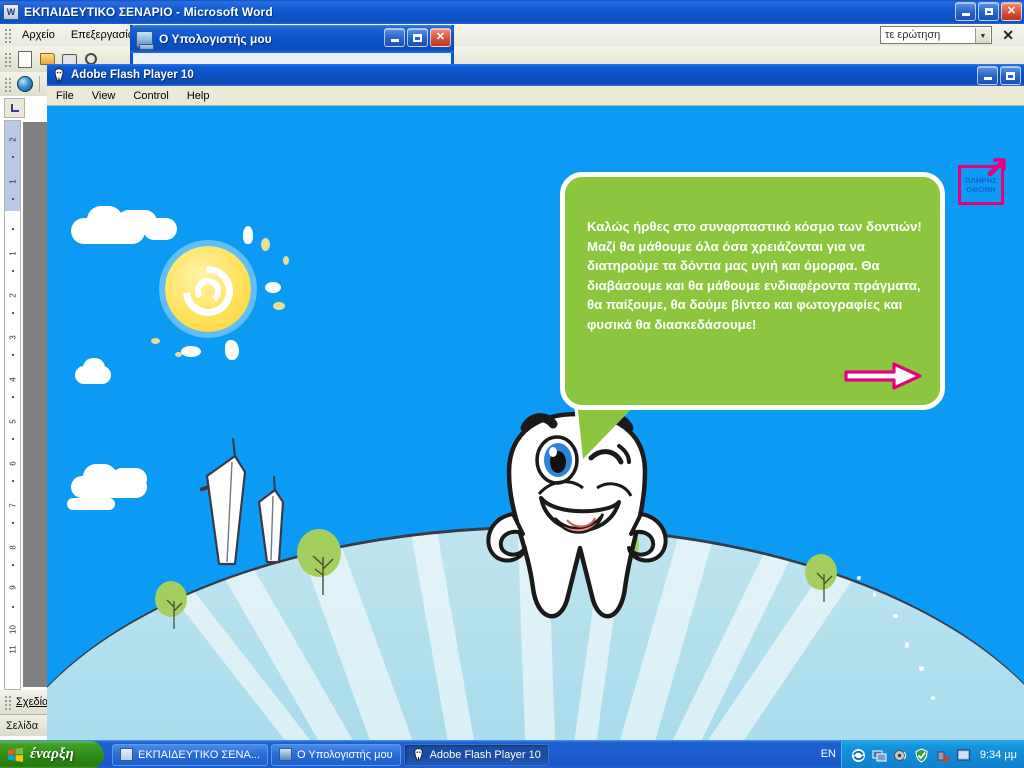 The height and width of the screenshot is (768, 1024). What do you see at coordinates (394, 37) in the screenshot?
I see `my-computer-minimize-button` at bounding box center [394, 37].